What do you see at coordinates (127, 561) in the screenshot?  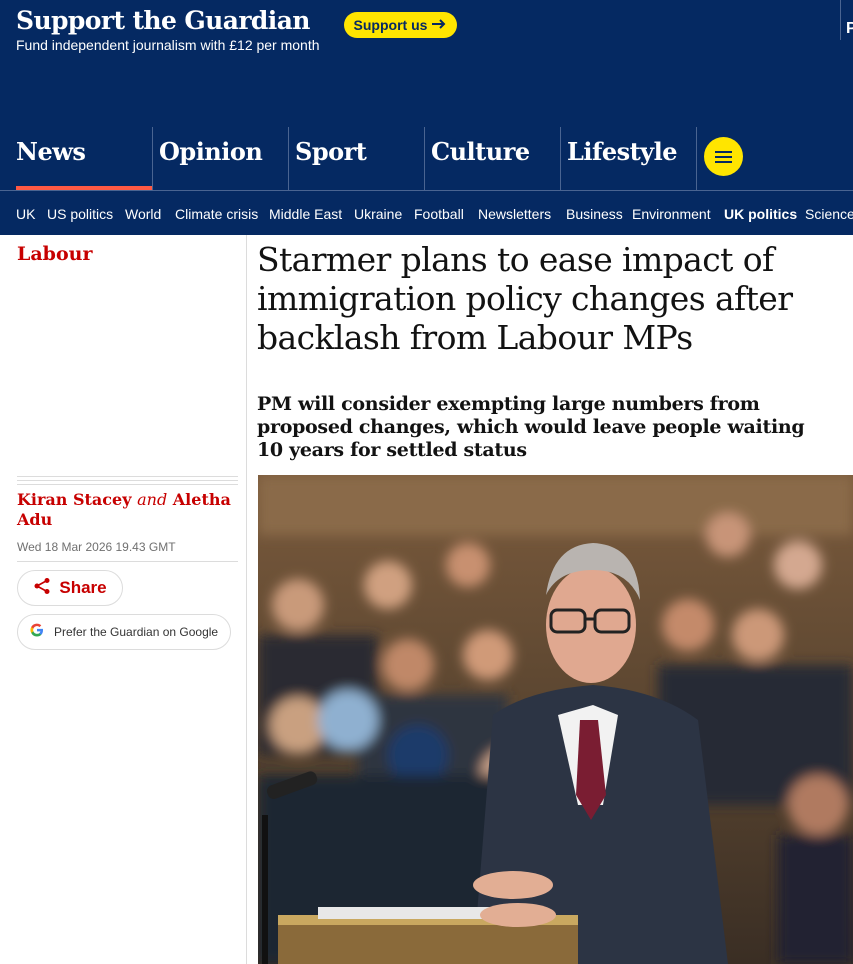 I see `date-divider` at bounding box center [127, 561].